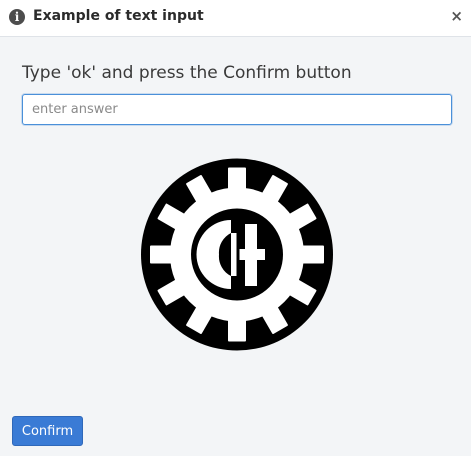  Describe the element at coordinates (17, 17) in the screenshot. I see `info-icon: i` at that location.